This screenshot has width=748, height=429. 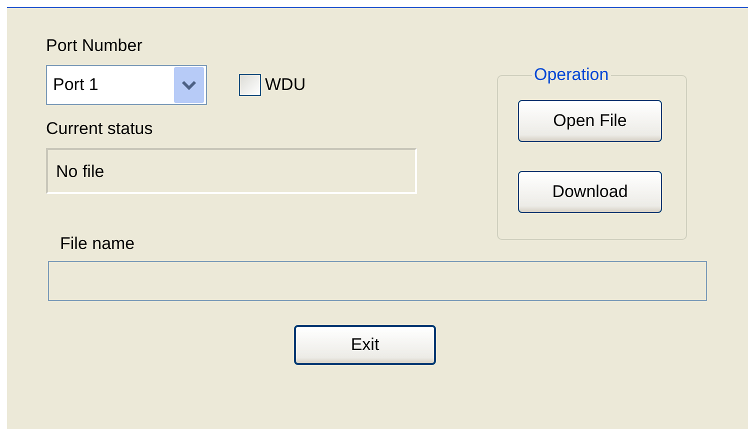 I want to click on operation-button: Open File, so click(x=590, y=121).